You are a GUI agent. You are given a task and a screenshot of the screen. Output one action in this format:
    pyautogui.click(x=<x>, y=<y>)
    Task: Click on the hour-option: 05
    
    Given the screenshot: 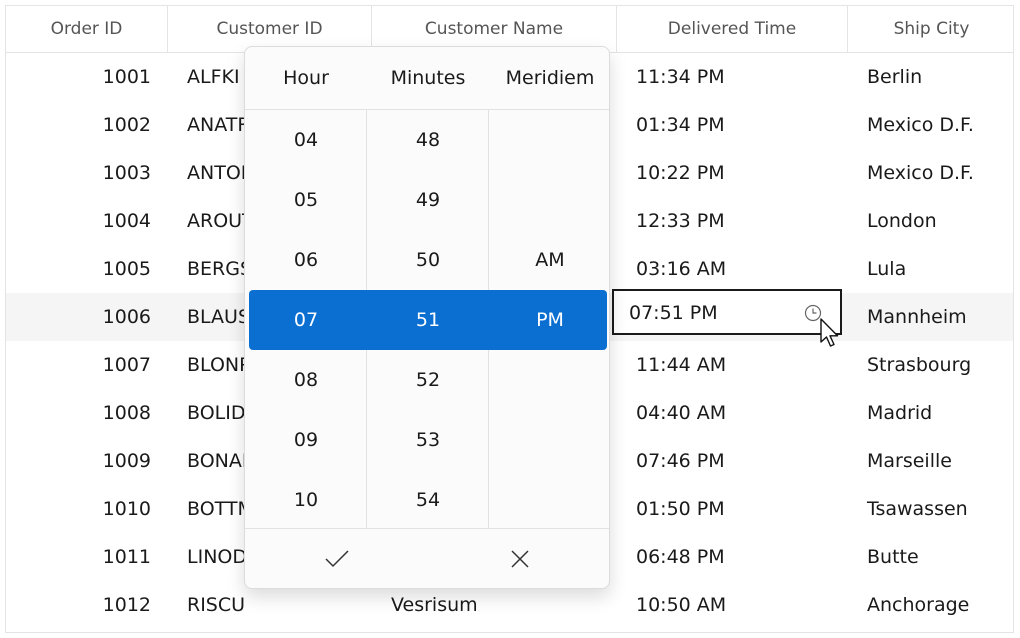 What is the action you would take?
    pyautogui.click(x=306, y=200)
    